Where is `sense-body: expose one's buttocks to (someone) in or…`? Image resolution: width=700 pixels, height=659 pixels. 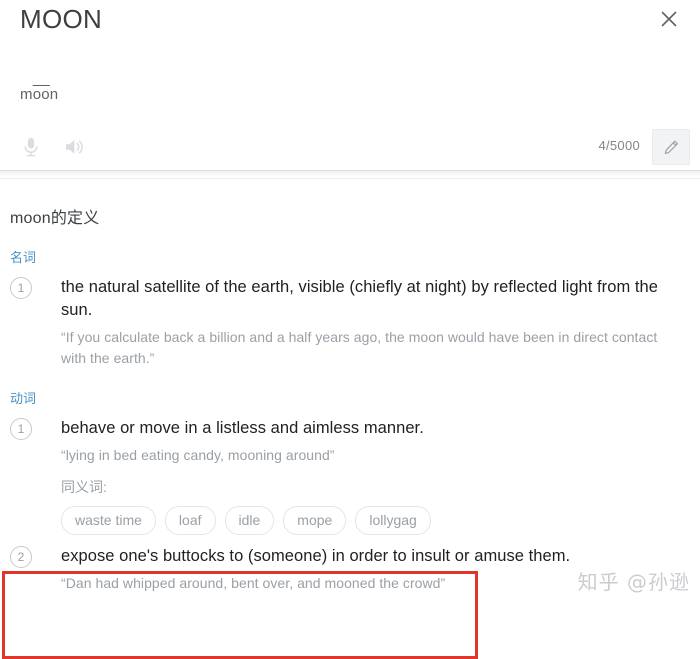 sense-body: expose one's buttocks to (someone) in or… is located at coordinates (354, 569).